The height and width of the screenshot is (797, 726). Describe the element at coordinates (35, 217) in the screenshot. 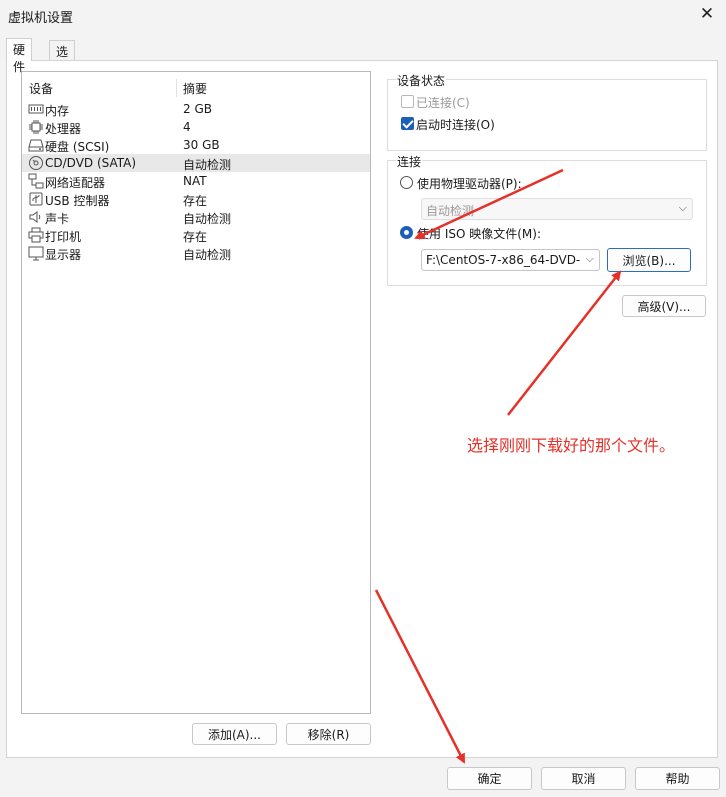

I see `sound-card-icon` at that location.